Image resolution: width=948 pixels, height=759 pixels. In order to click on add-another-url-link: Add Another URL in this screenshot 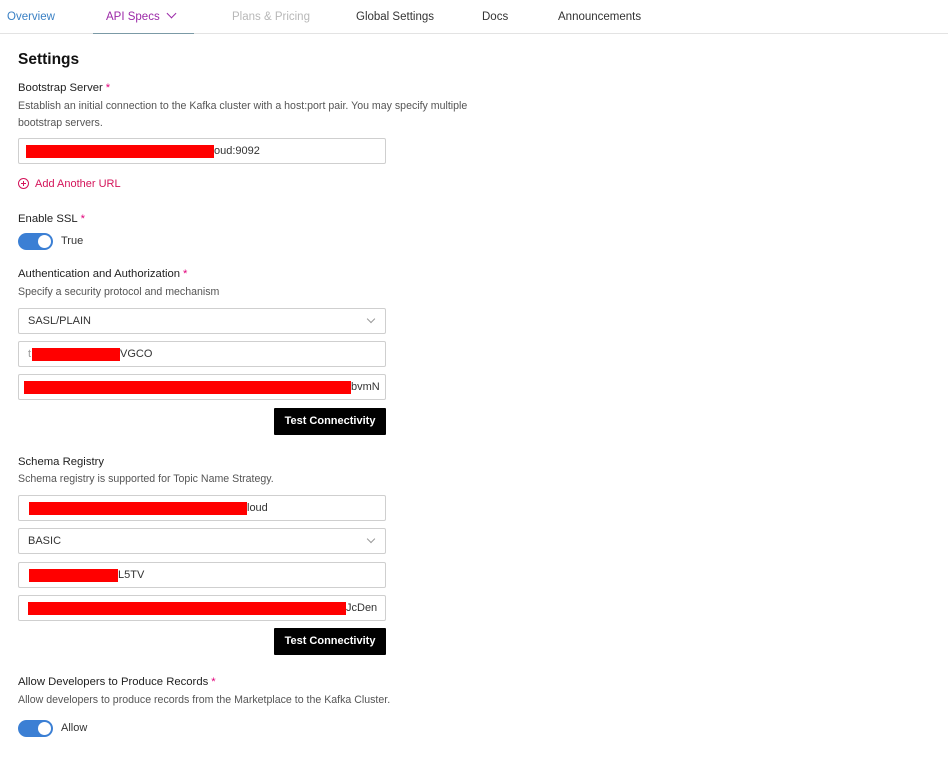, I will do `click(69, 184)`.